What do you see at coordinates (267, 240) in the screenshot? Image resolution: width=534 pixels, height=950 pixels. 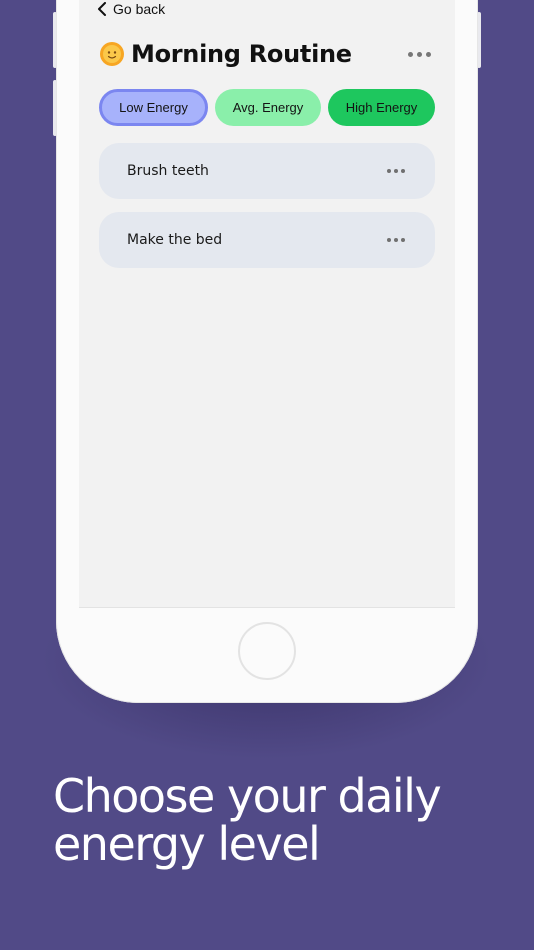 I see `task-item-make-the-bed: Make the bed` at bounding box center [267, 240].